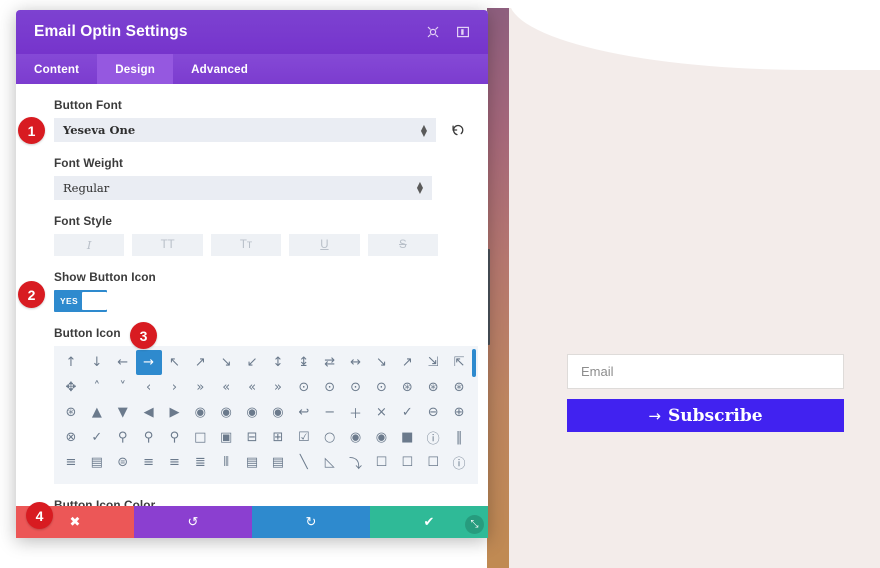  I want to click on icon-option-0: ↑, so click(71, 362).